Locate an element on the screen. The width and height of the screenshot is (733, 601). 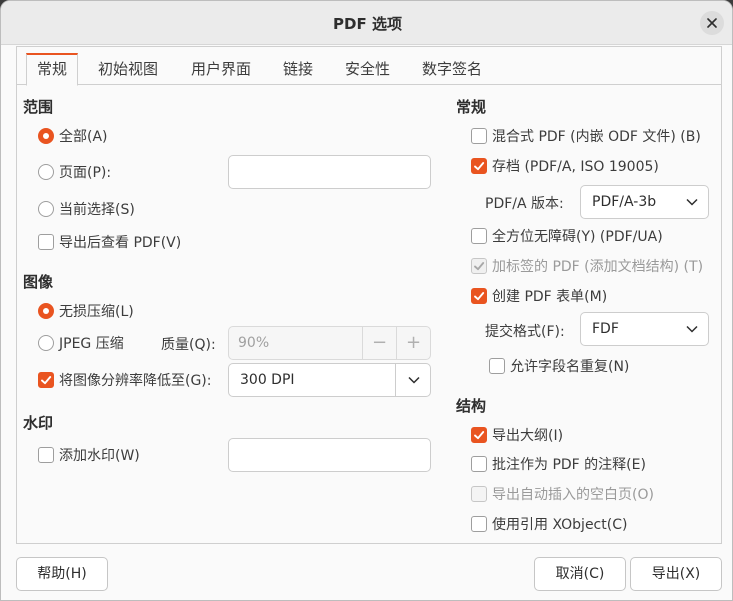
export-outline-checkbox: 导出大纲(I) is located at coordinates (517, 435).